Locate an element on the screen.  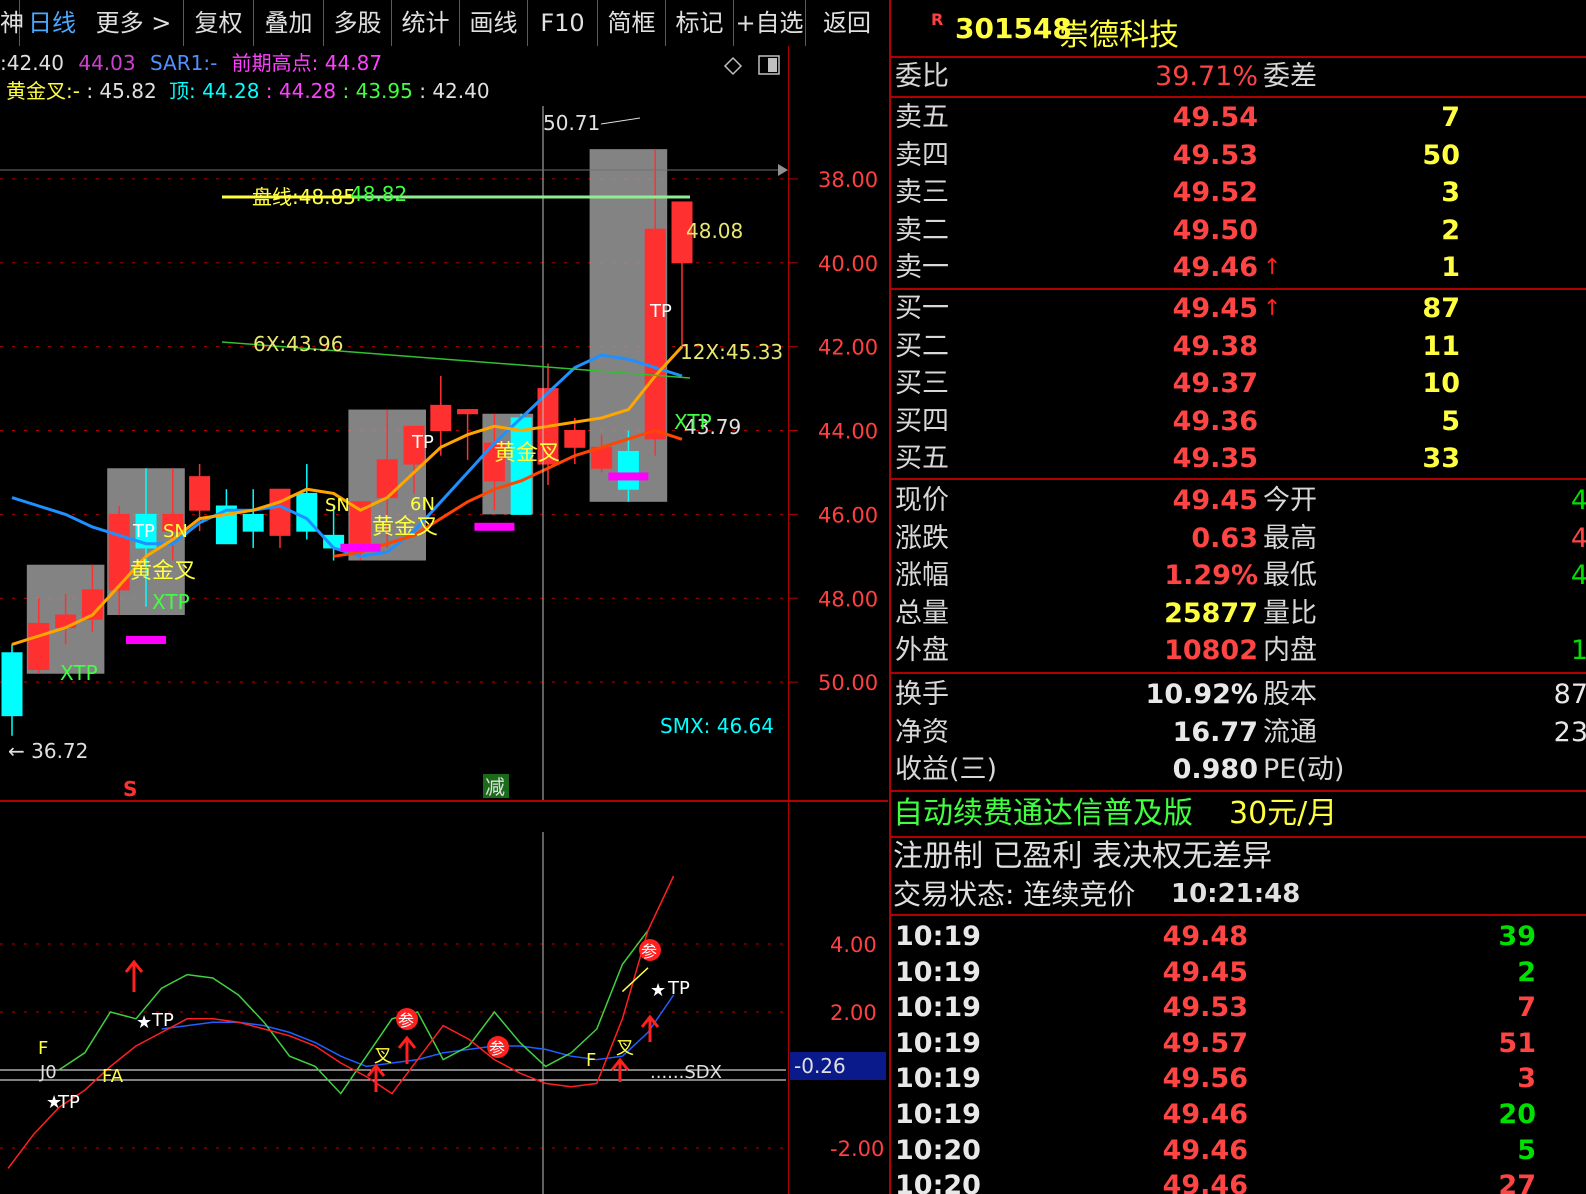
y-tick-label: 42.00 is located at coordinates (848, 348).